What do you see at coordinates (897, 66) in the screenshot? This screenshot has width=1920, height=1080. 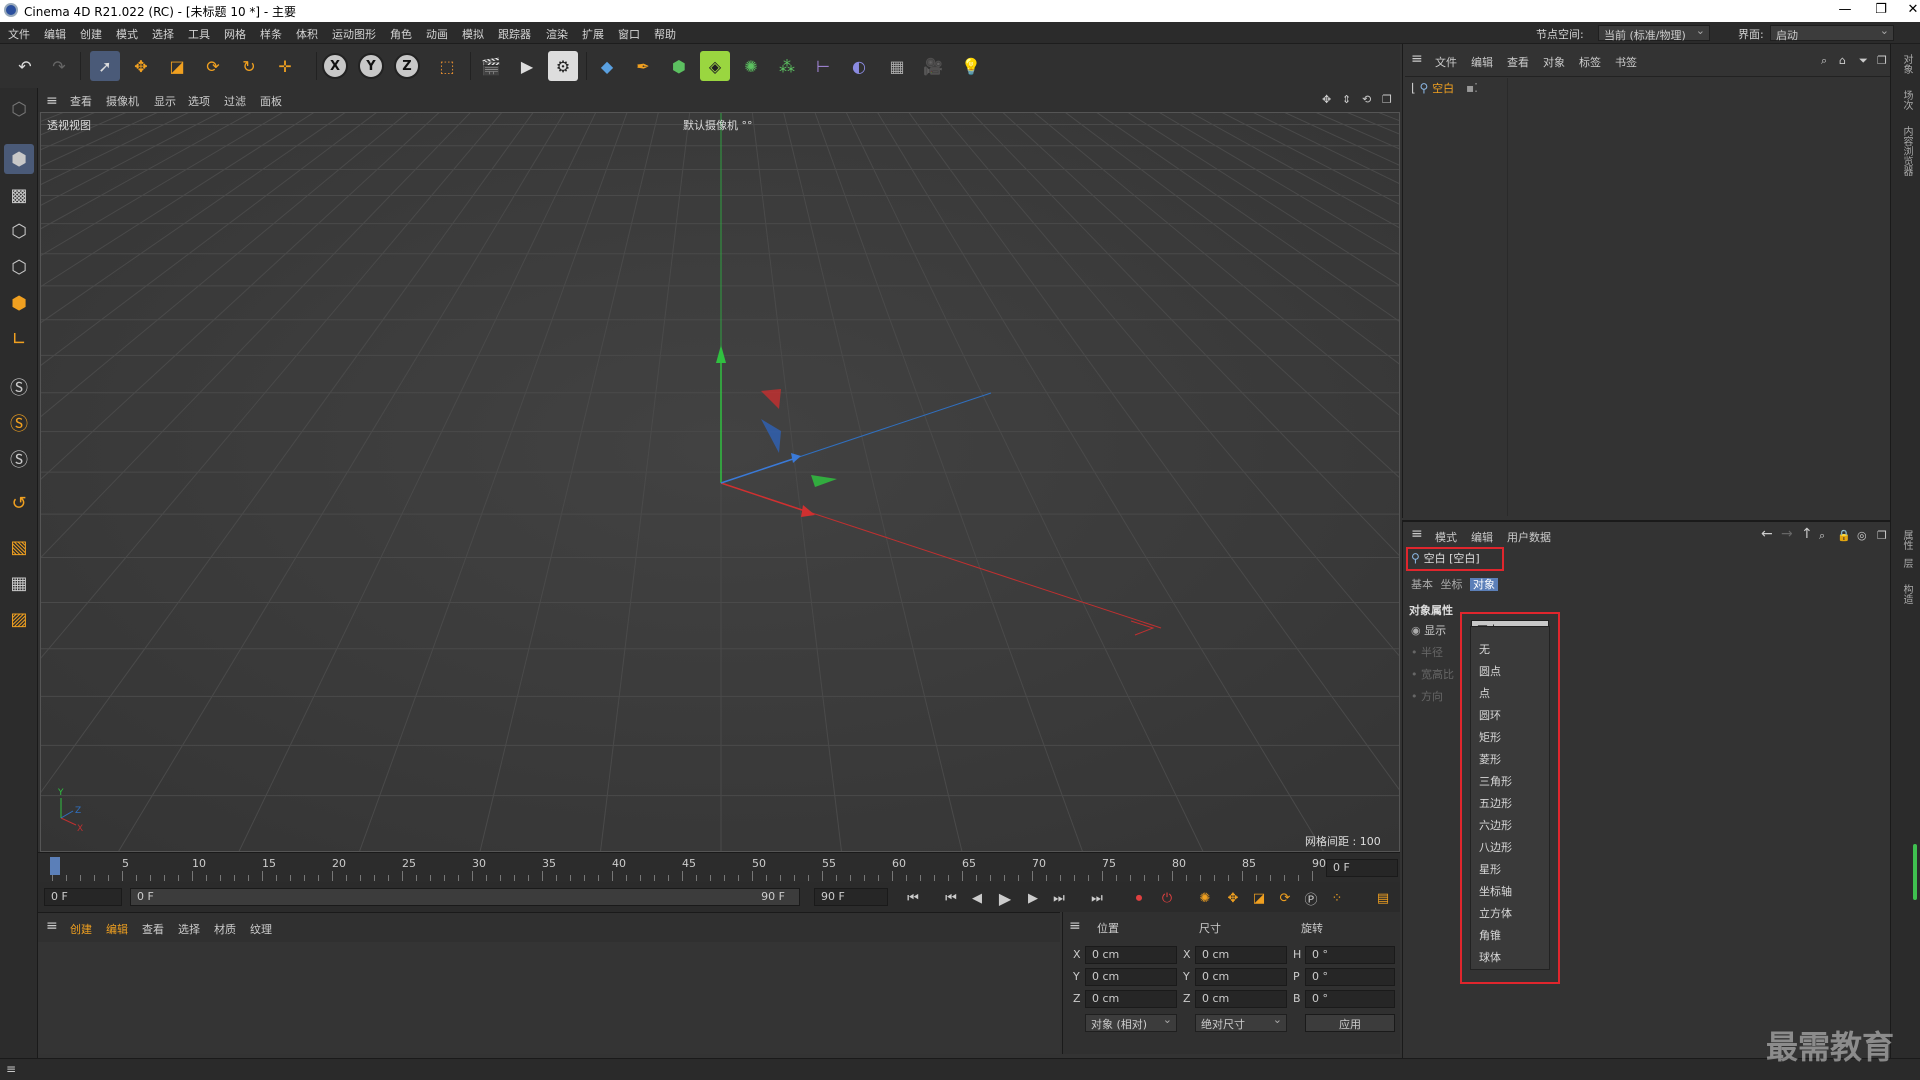 I see `floor-icon: ▦` at bounding box center [897, 66].